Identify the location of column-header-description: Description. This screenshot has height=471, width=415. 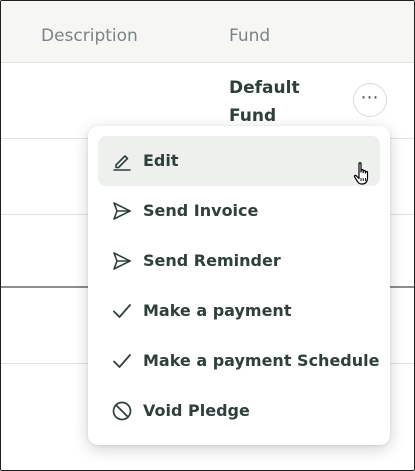
(89, 36).